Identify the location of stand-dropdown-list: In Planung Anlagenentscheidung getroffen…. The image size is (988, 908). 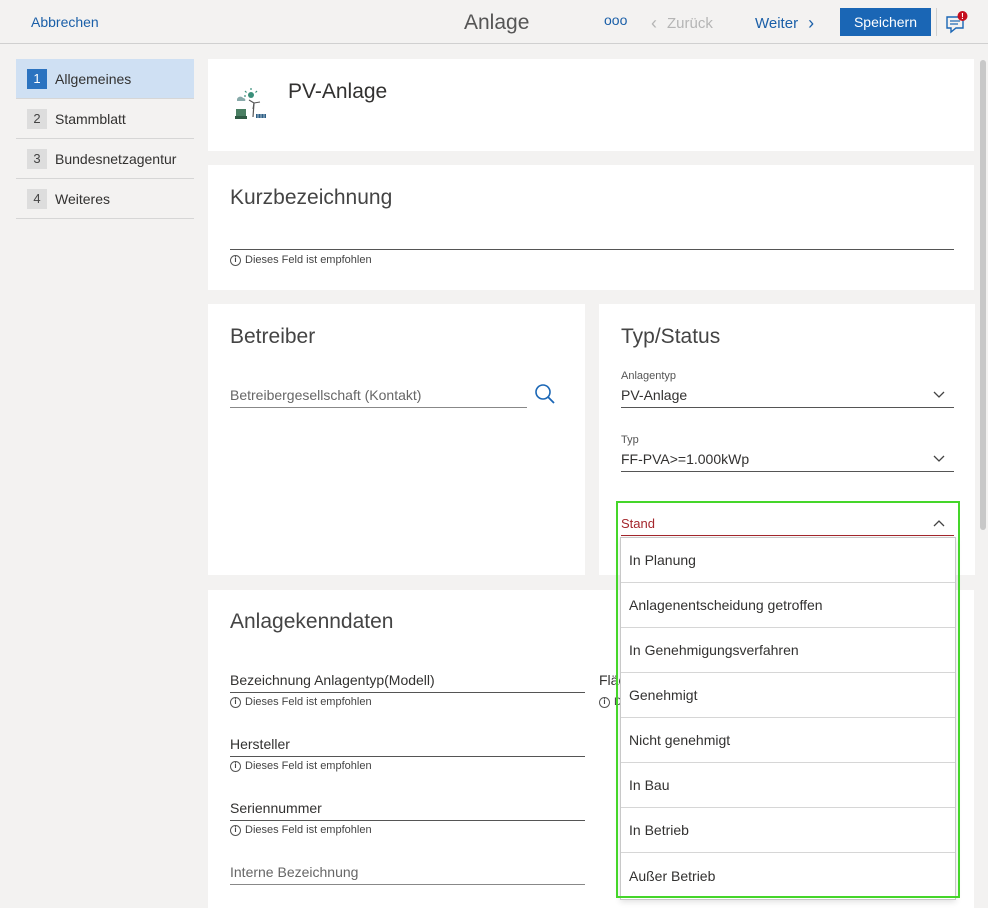
(788, 718).